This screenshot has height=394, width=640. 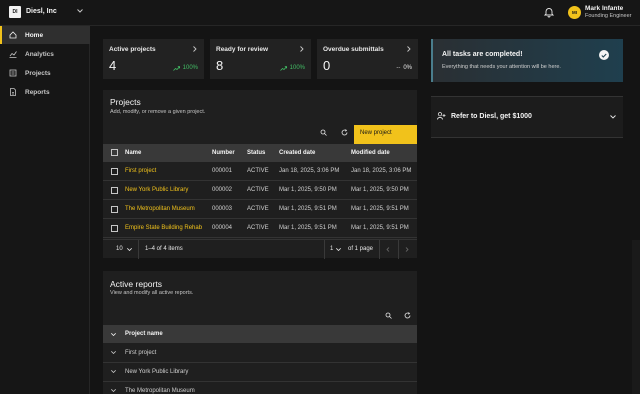 I want to click on report-project-name: First project, so click(x=141, y=353).